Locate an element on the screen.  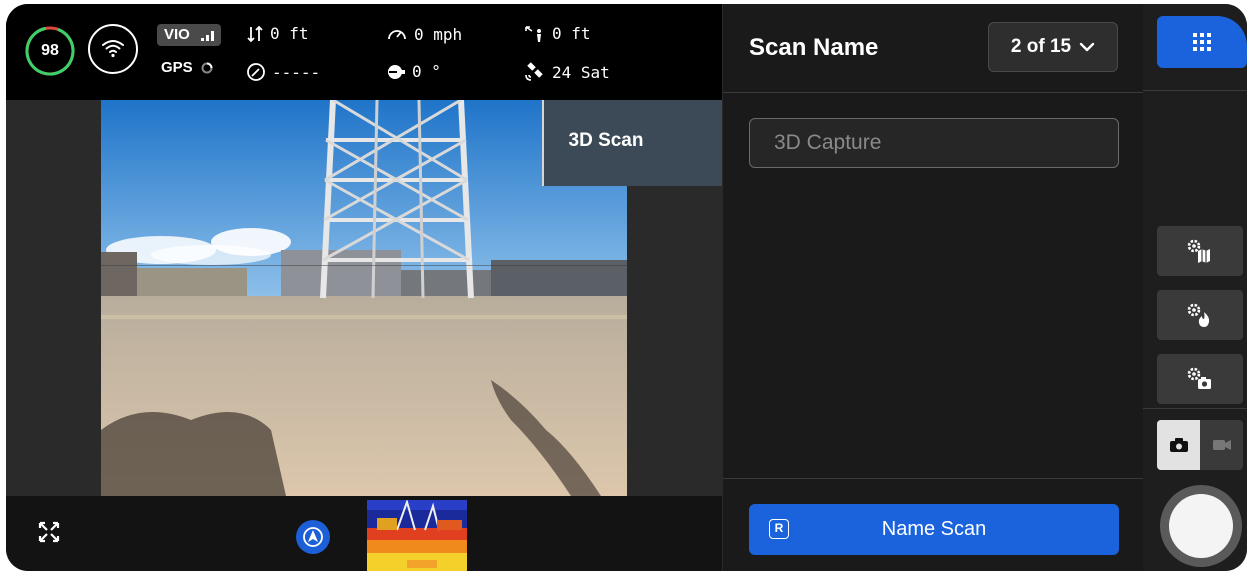
speedometer-icon is located at coordinates (397, 35).